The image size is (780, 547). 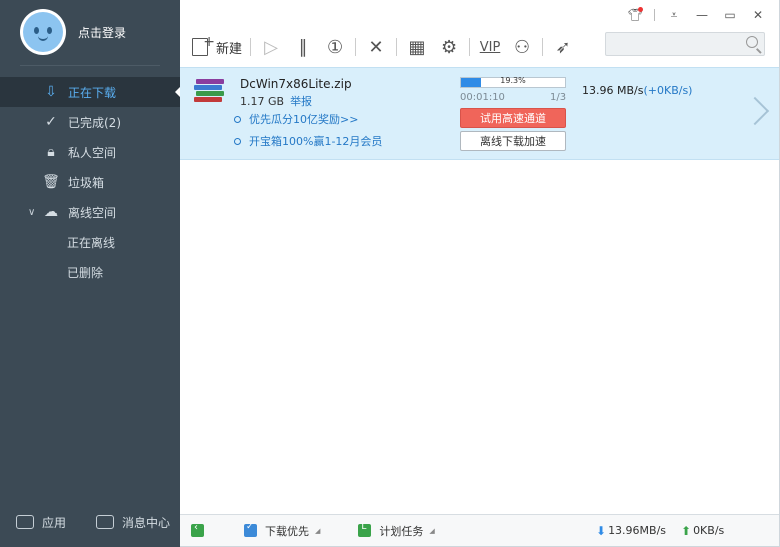 I want to click on delete-x-icon: ✕, so click(x=376, y=47).